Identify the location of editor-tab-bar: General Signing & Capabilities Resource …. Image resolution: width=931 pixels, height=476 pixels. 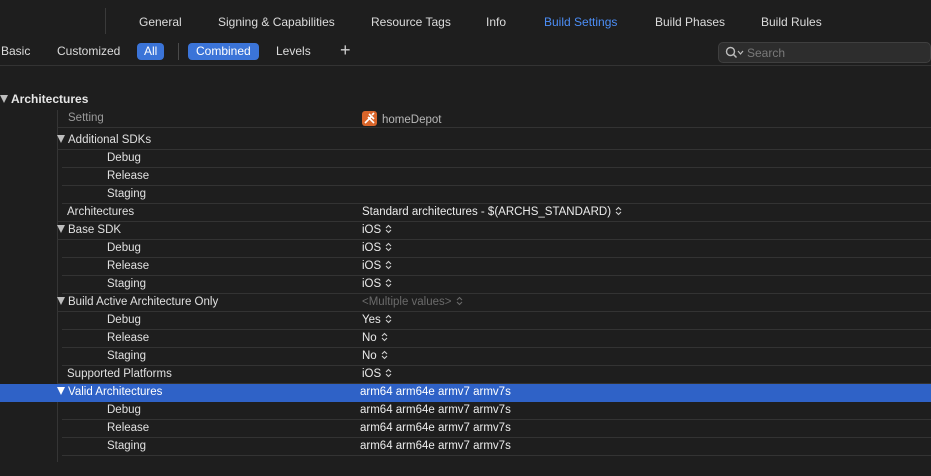
(465, 21).